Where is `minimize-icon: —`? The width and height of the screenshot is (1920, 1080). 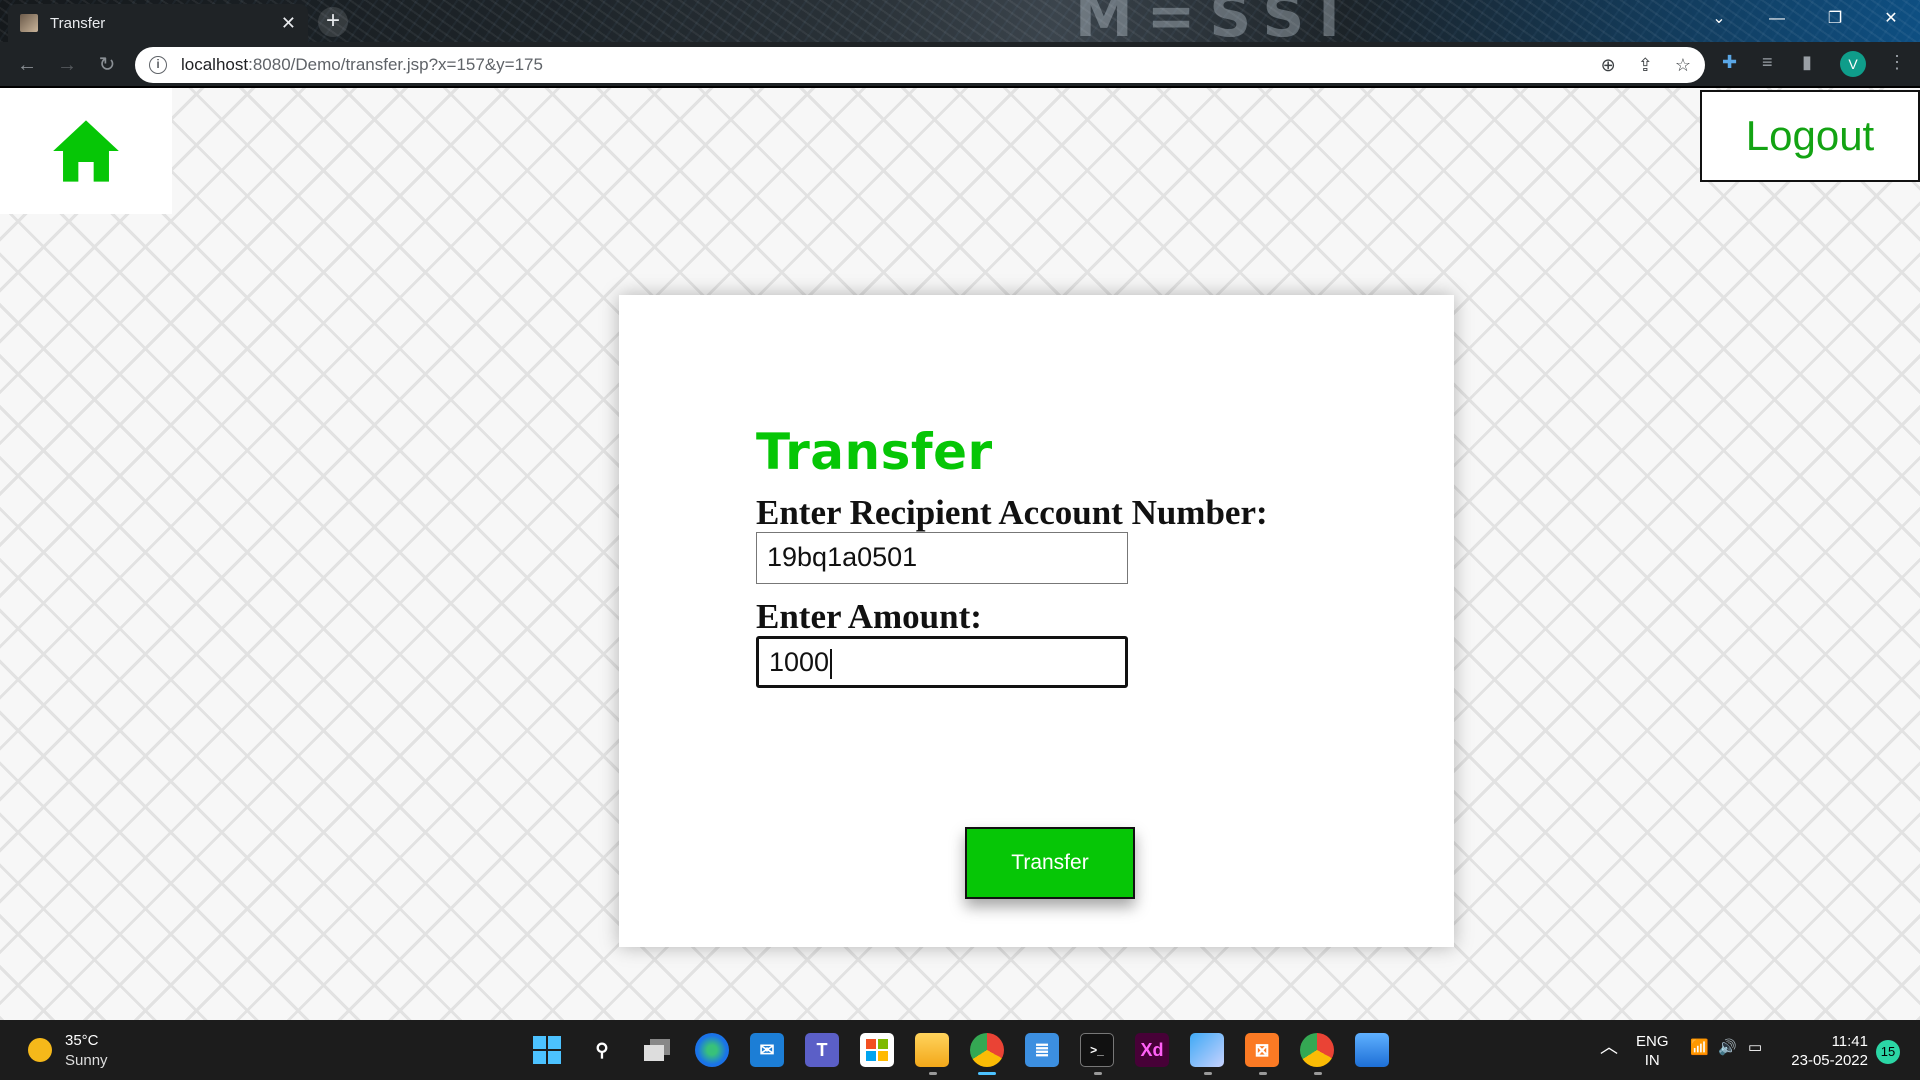 minimize-icon: — is located at coordinates (1777, 19).